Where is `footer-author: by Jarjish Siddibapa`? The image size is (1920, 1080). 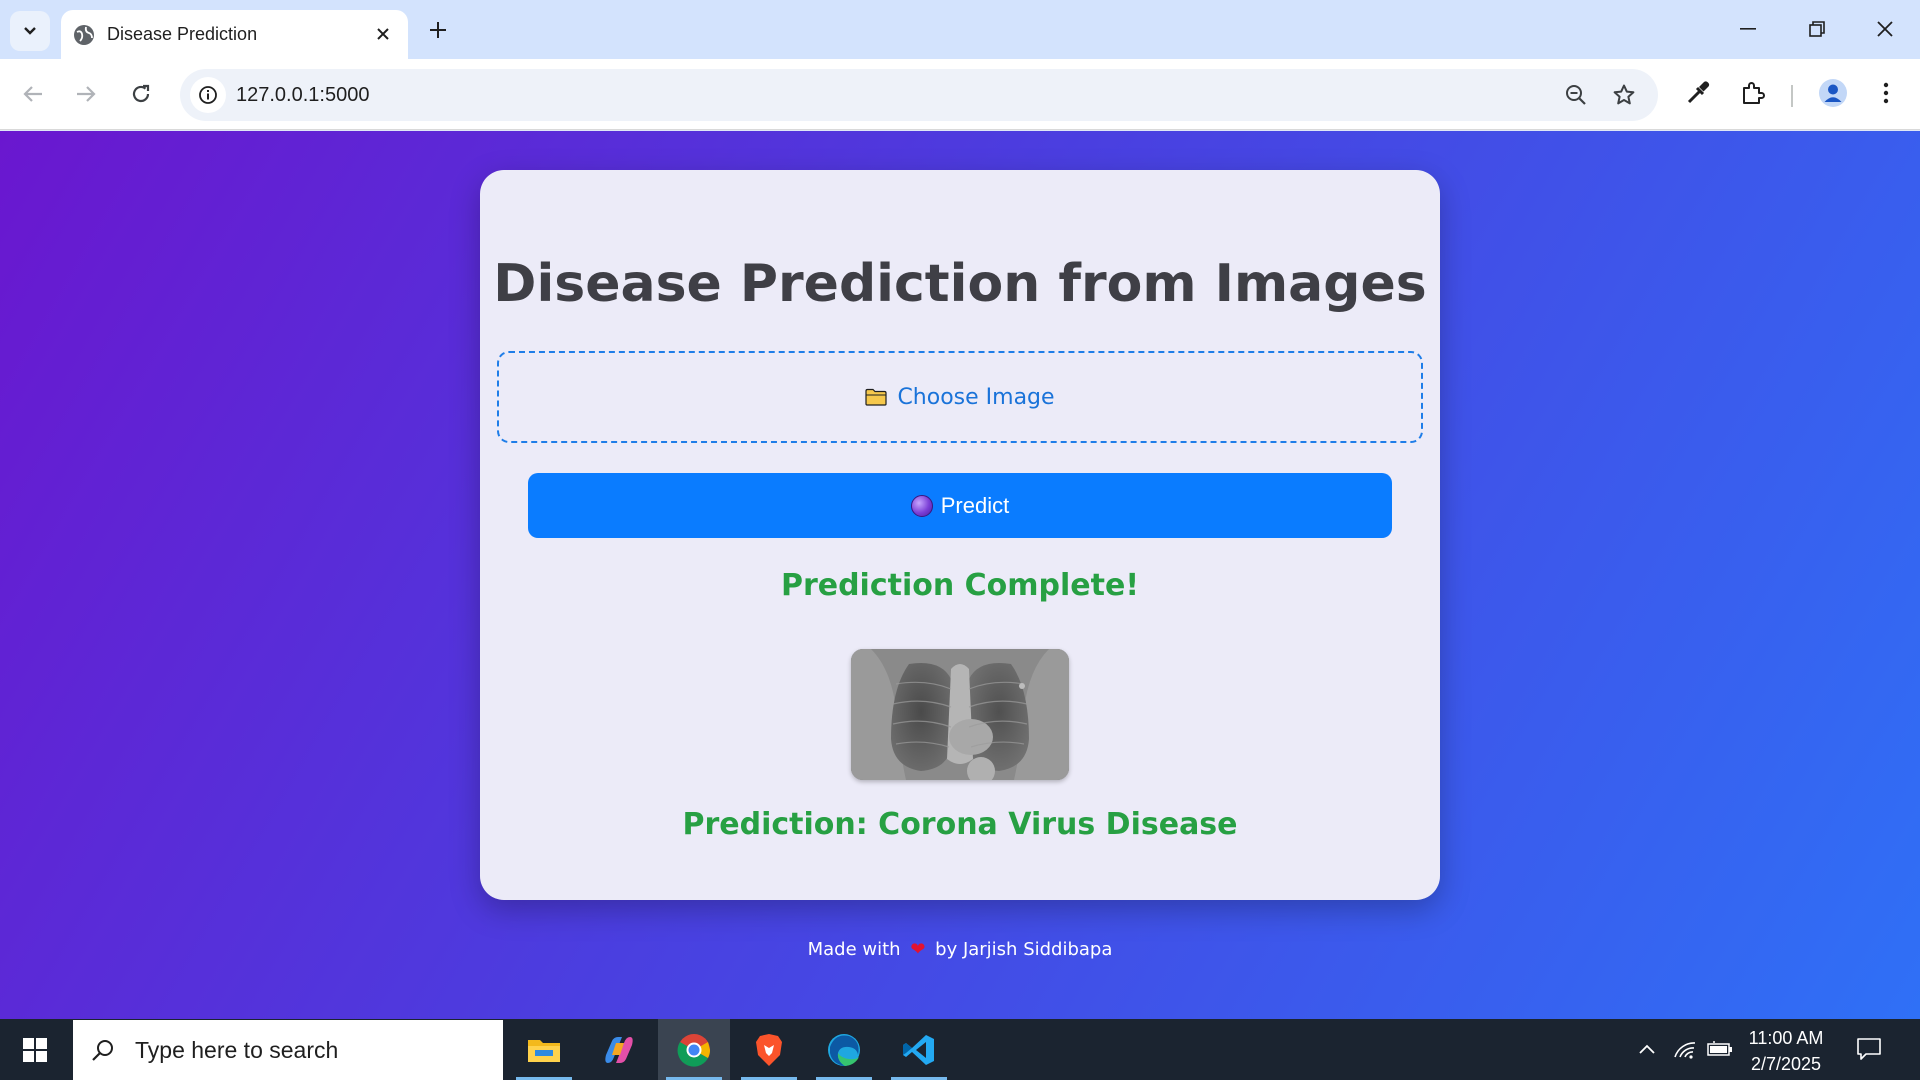
footer-author: by Jarjish Siddibapa is located at coordinates (1024, 949).